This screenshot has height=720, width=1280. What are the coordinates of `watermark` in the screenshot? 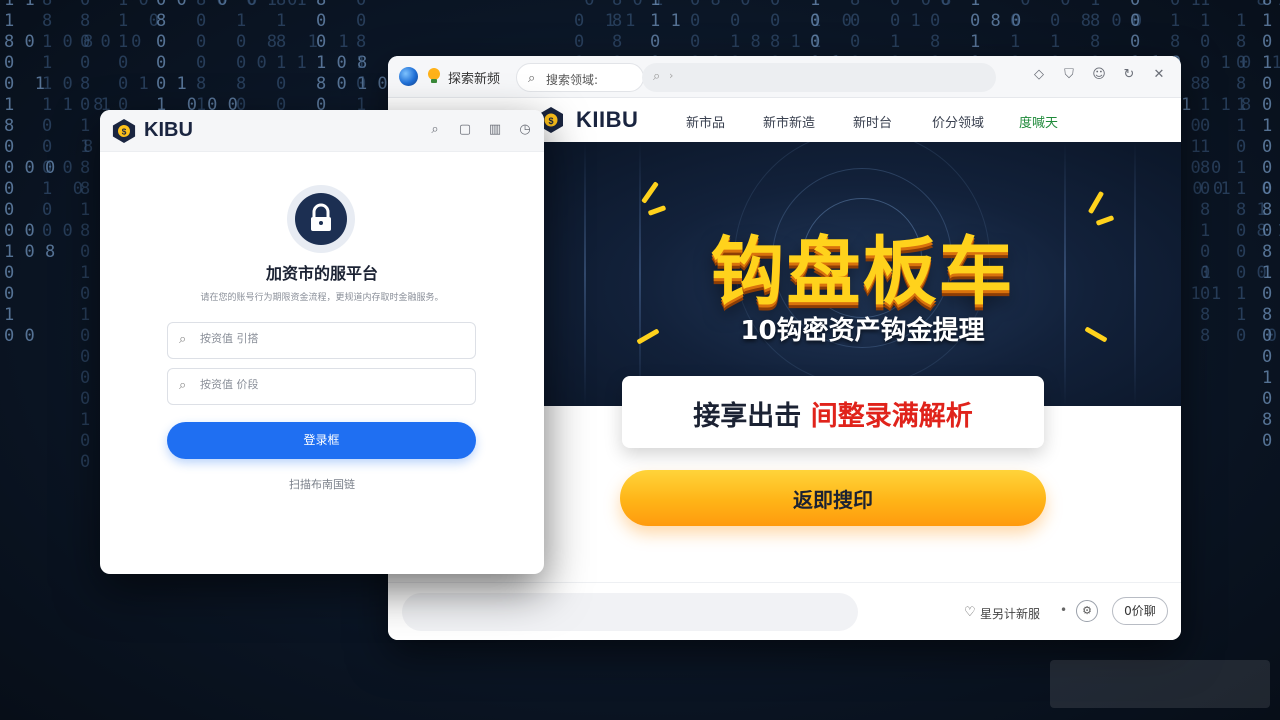 It's located at (1160, 684).